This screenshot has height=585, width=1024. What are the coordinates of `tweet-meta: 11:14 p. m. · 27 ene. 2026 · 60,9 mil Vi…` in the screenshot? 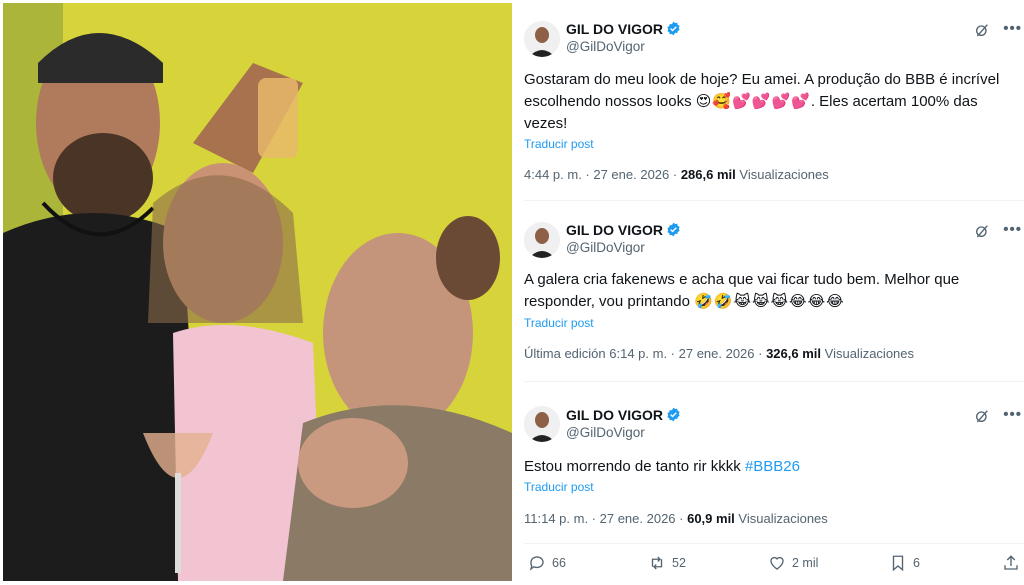 It's located at (676, 518).